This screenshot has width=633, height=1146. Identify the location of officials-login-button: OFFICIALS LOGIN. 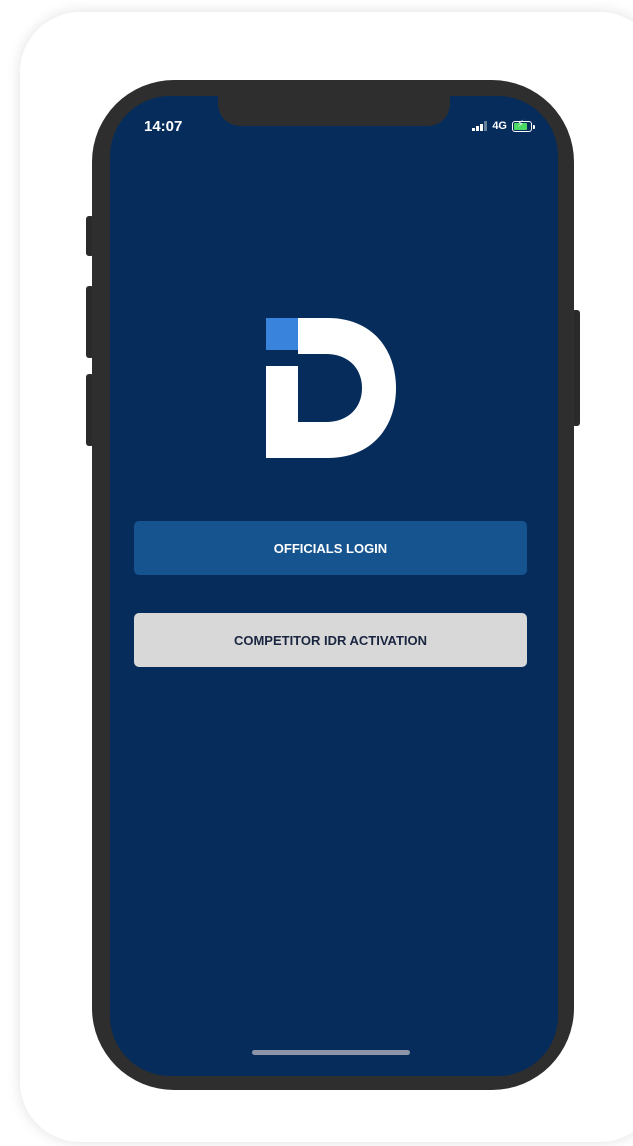
(330, 548).